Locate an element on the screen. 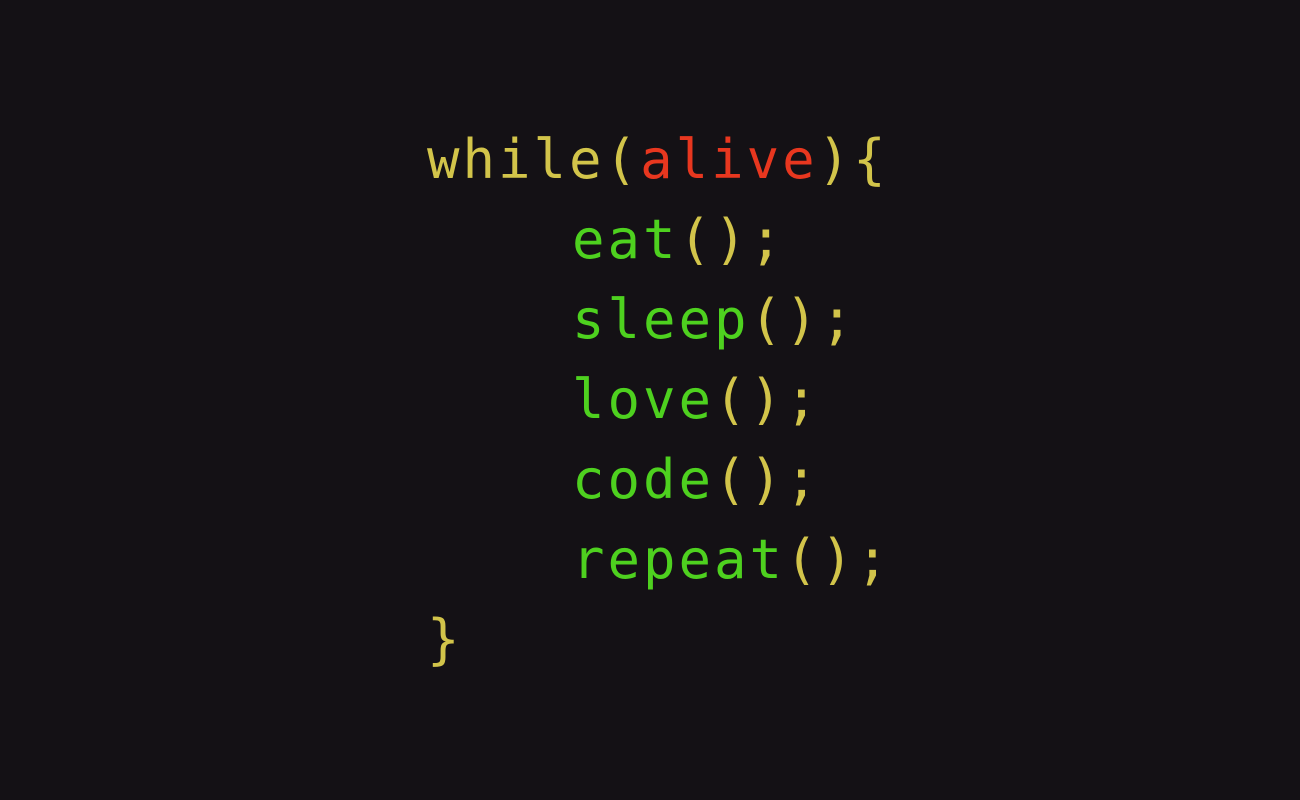  function-name: sleep is located at coordinates (661, 319).